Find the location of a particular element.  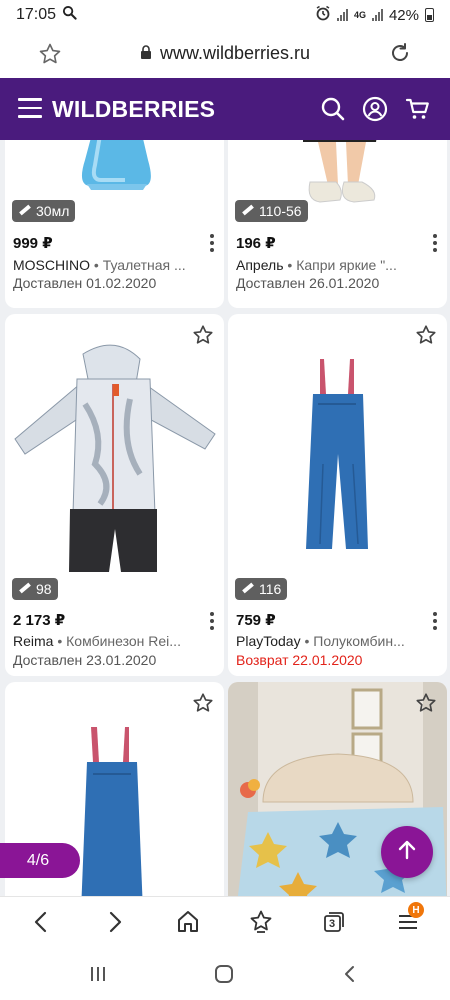

signal-icon is located at coordinates (342, 15).